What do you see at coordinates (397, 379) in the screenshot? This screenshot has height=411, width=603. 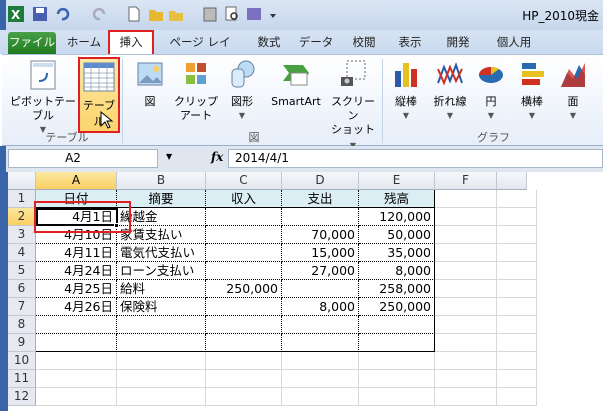 I see `cell-E11` at bounding box center [397, 379].